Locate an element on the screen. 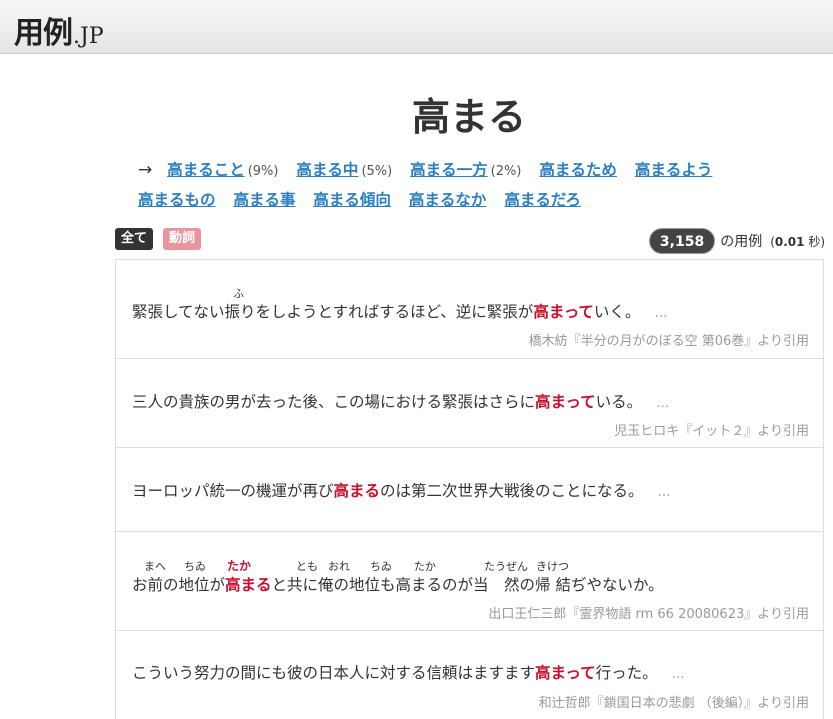  related-item: 高まる一方 (2%) is located at coordinates (465, 171).